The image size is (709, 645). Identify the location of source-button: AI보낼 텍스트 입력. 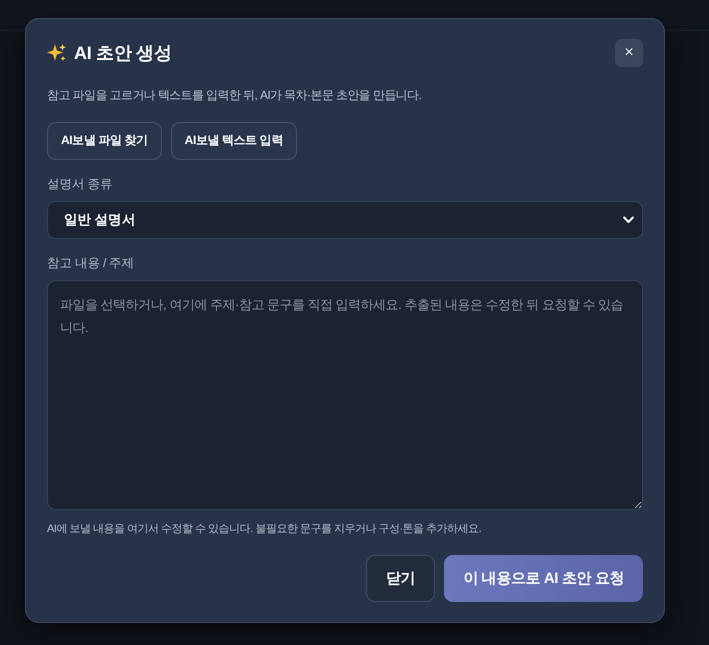
(233, 141).